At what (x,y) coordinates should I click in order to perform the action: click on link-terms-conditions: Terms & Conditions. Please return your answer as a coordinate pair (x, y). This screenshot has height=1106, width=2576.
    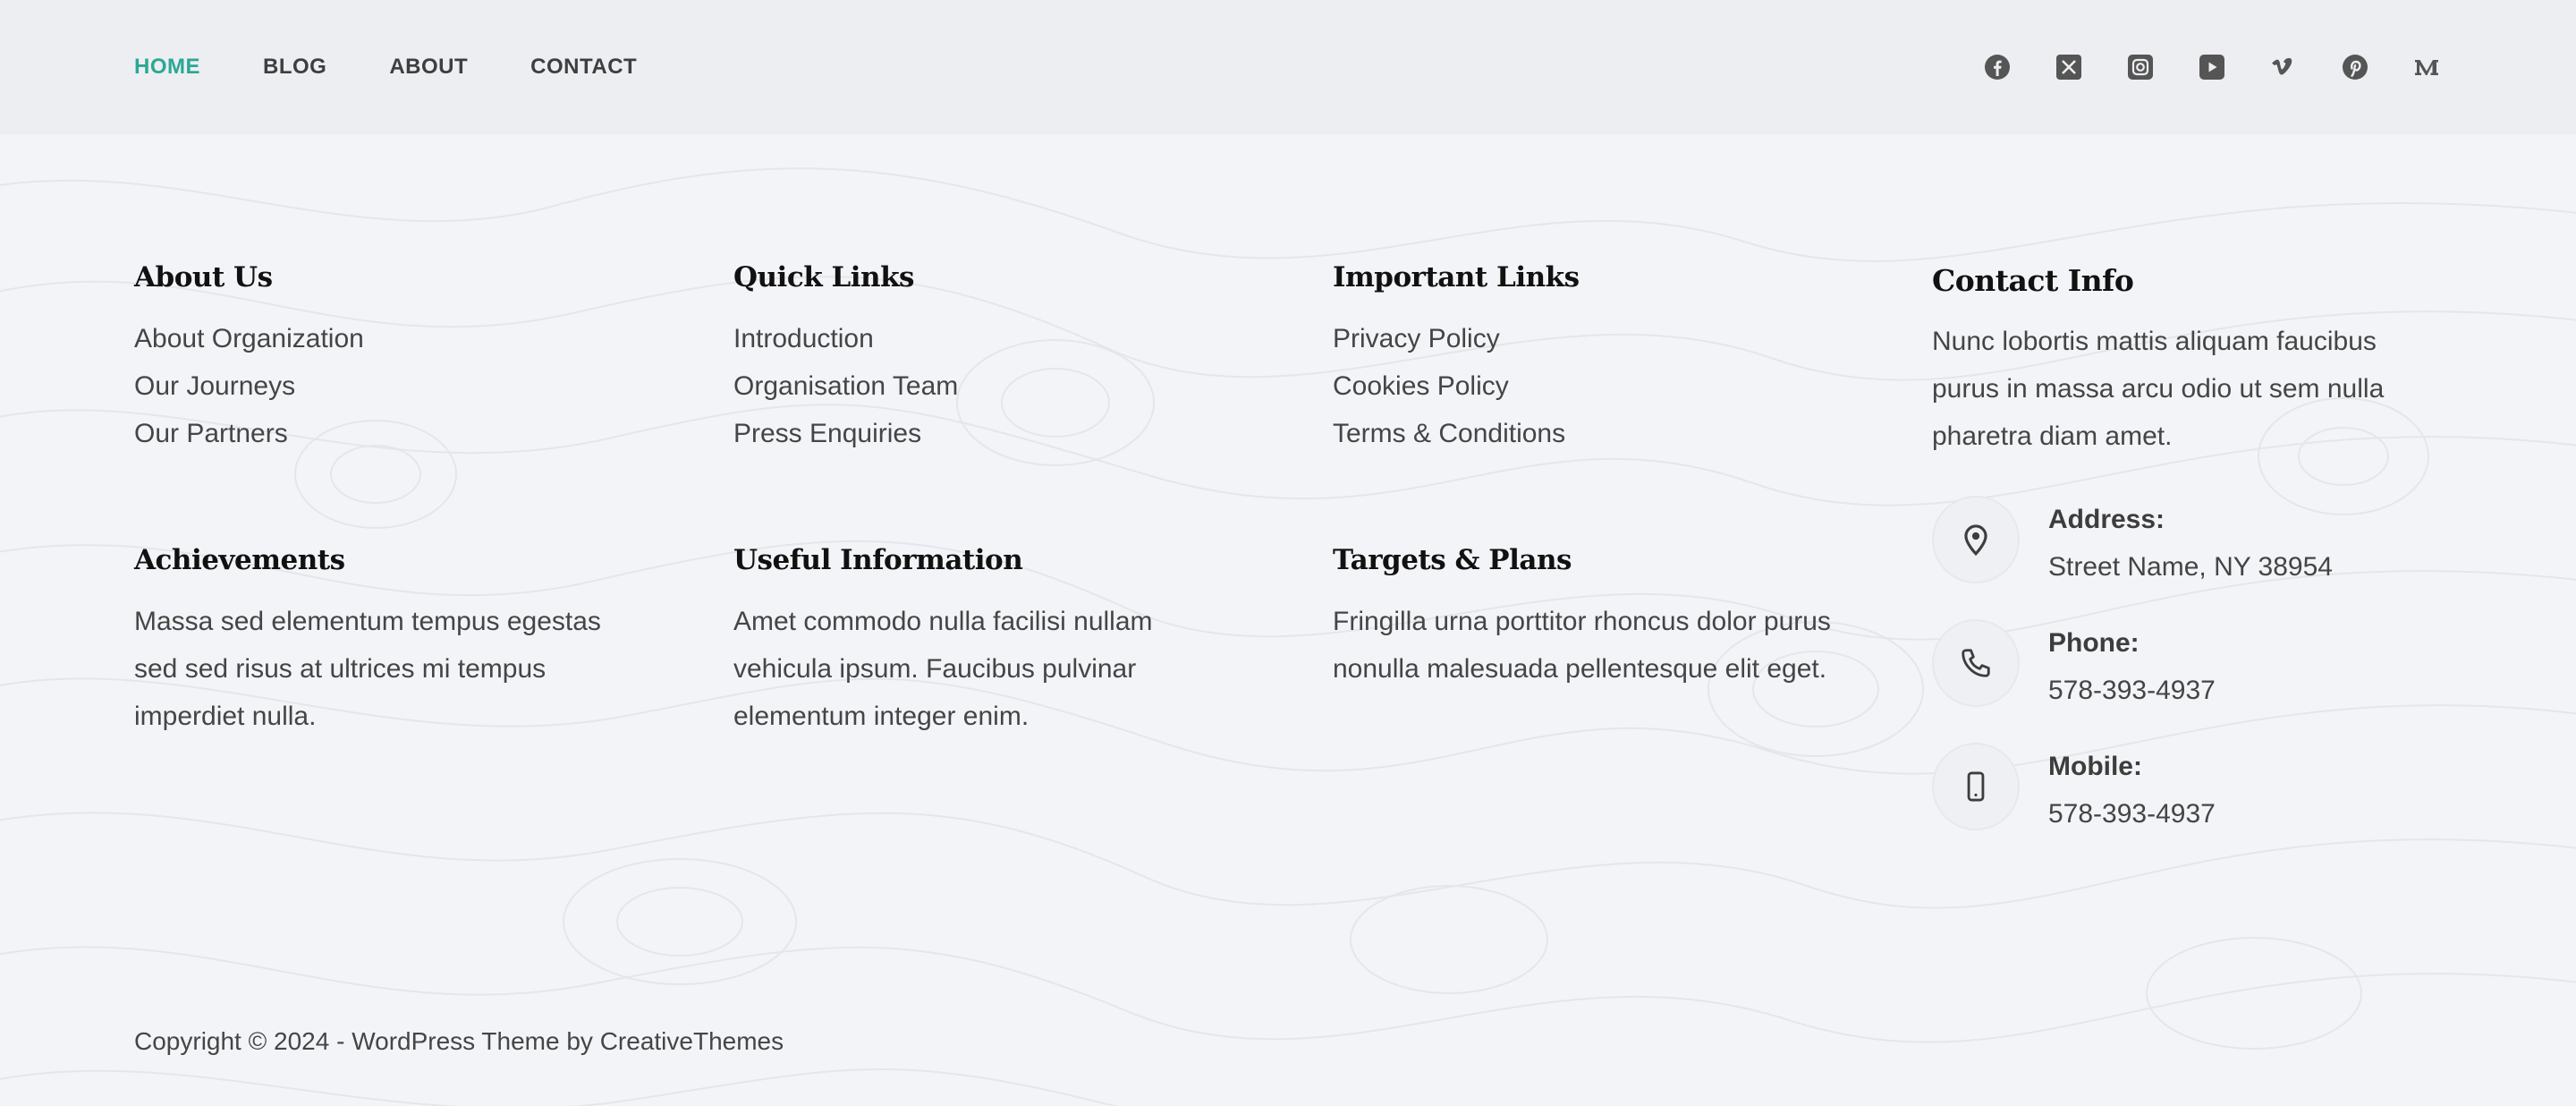
    Looking at the image, I should click on (1583, 433).